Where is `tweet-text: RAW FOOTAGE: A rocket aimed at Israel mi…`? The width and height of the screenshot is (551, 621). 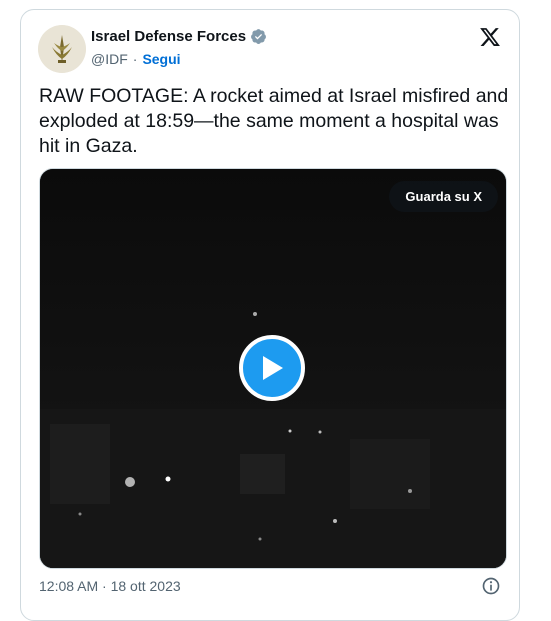 tweet-text: RAW FOOTAGE: A rocket aimed at Israel mi… is located at coordinates (274, 121).